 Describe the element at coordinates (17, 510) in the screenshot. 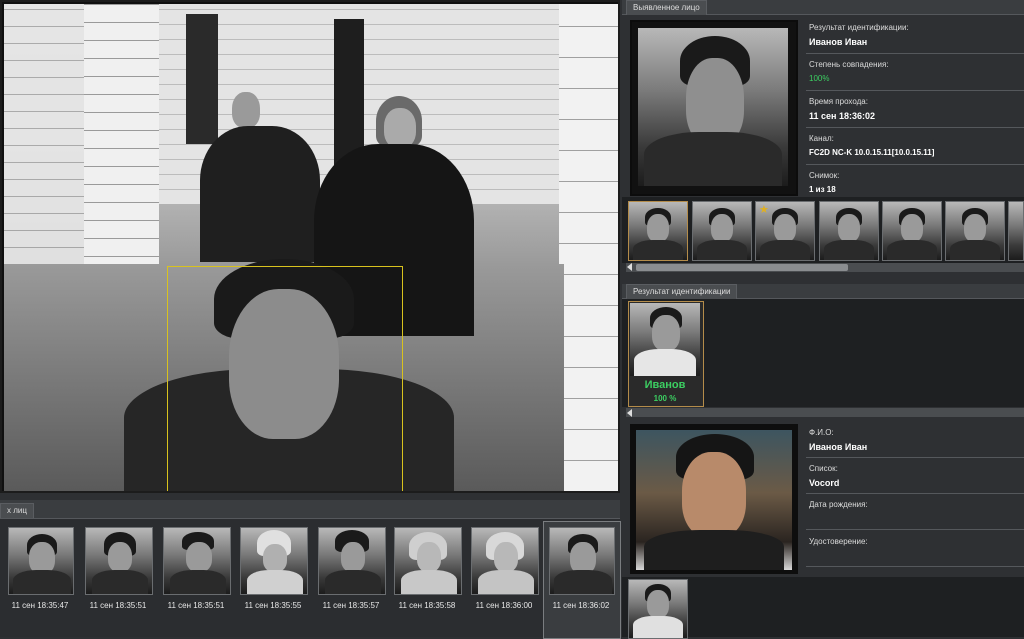

I see `faces-tab: х лиц` at that location.